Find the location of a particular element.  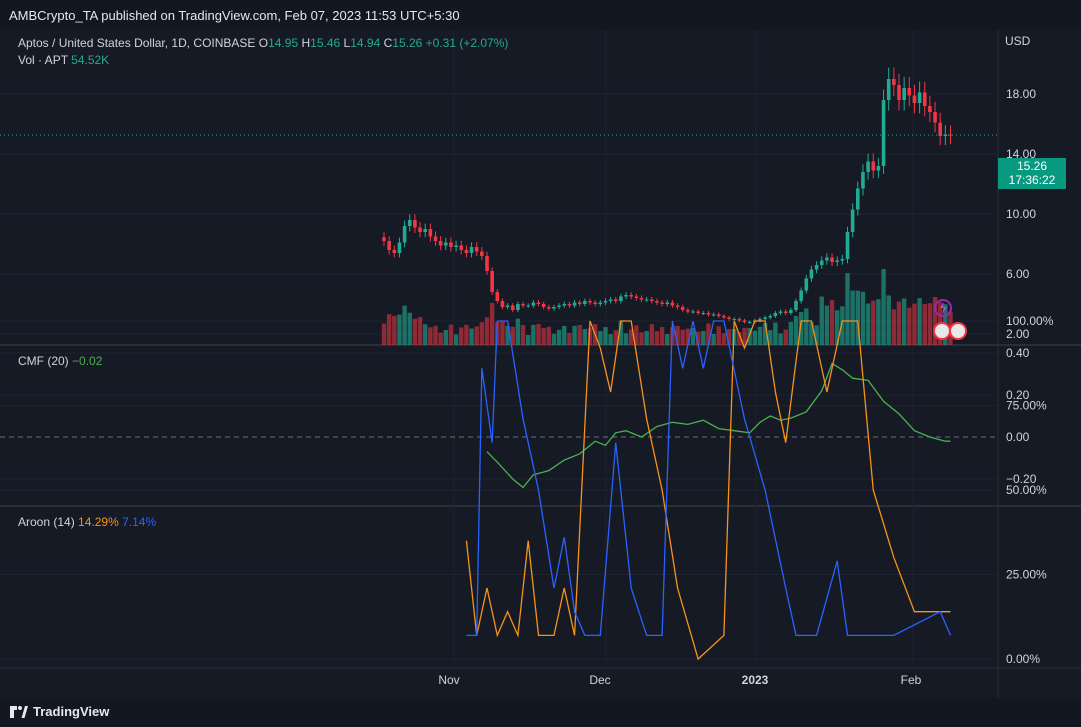

aroon-tick-label: 75.00% is located at coordinates (1026, 406).